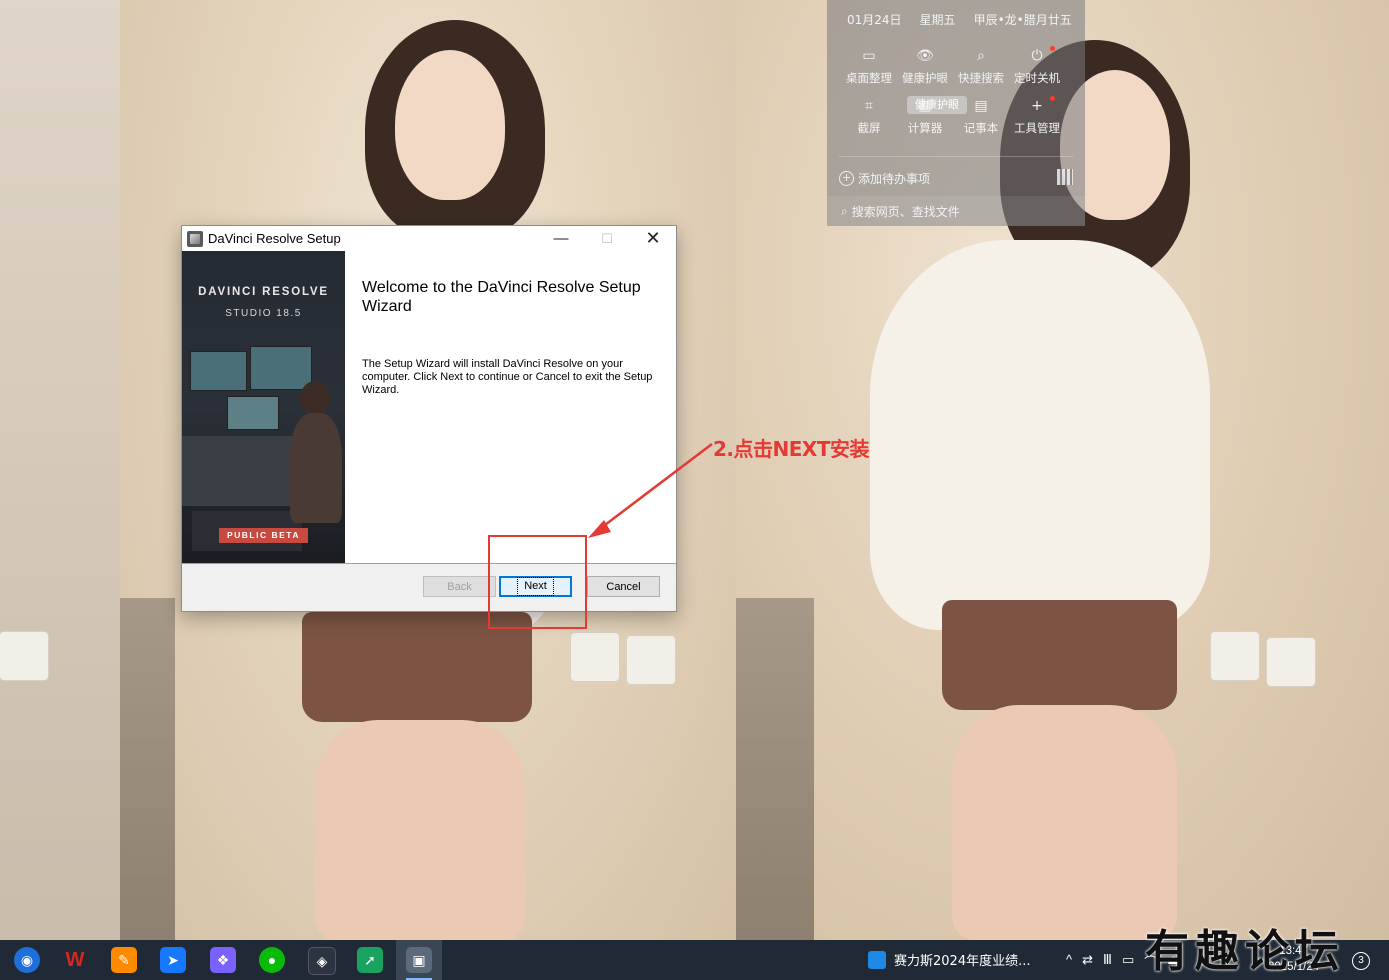 This screenshot has height=980, width=1389. What do you see at coordinates (223, 960) in the screenshot?
I see `app-store-icon: ❖` at bounding box center [223, 960].